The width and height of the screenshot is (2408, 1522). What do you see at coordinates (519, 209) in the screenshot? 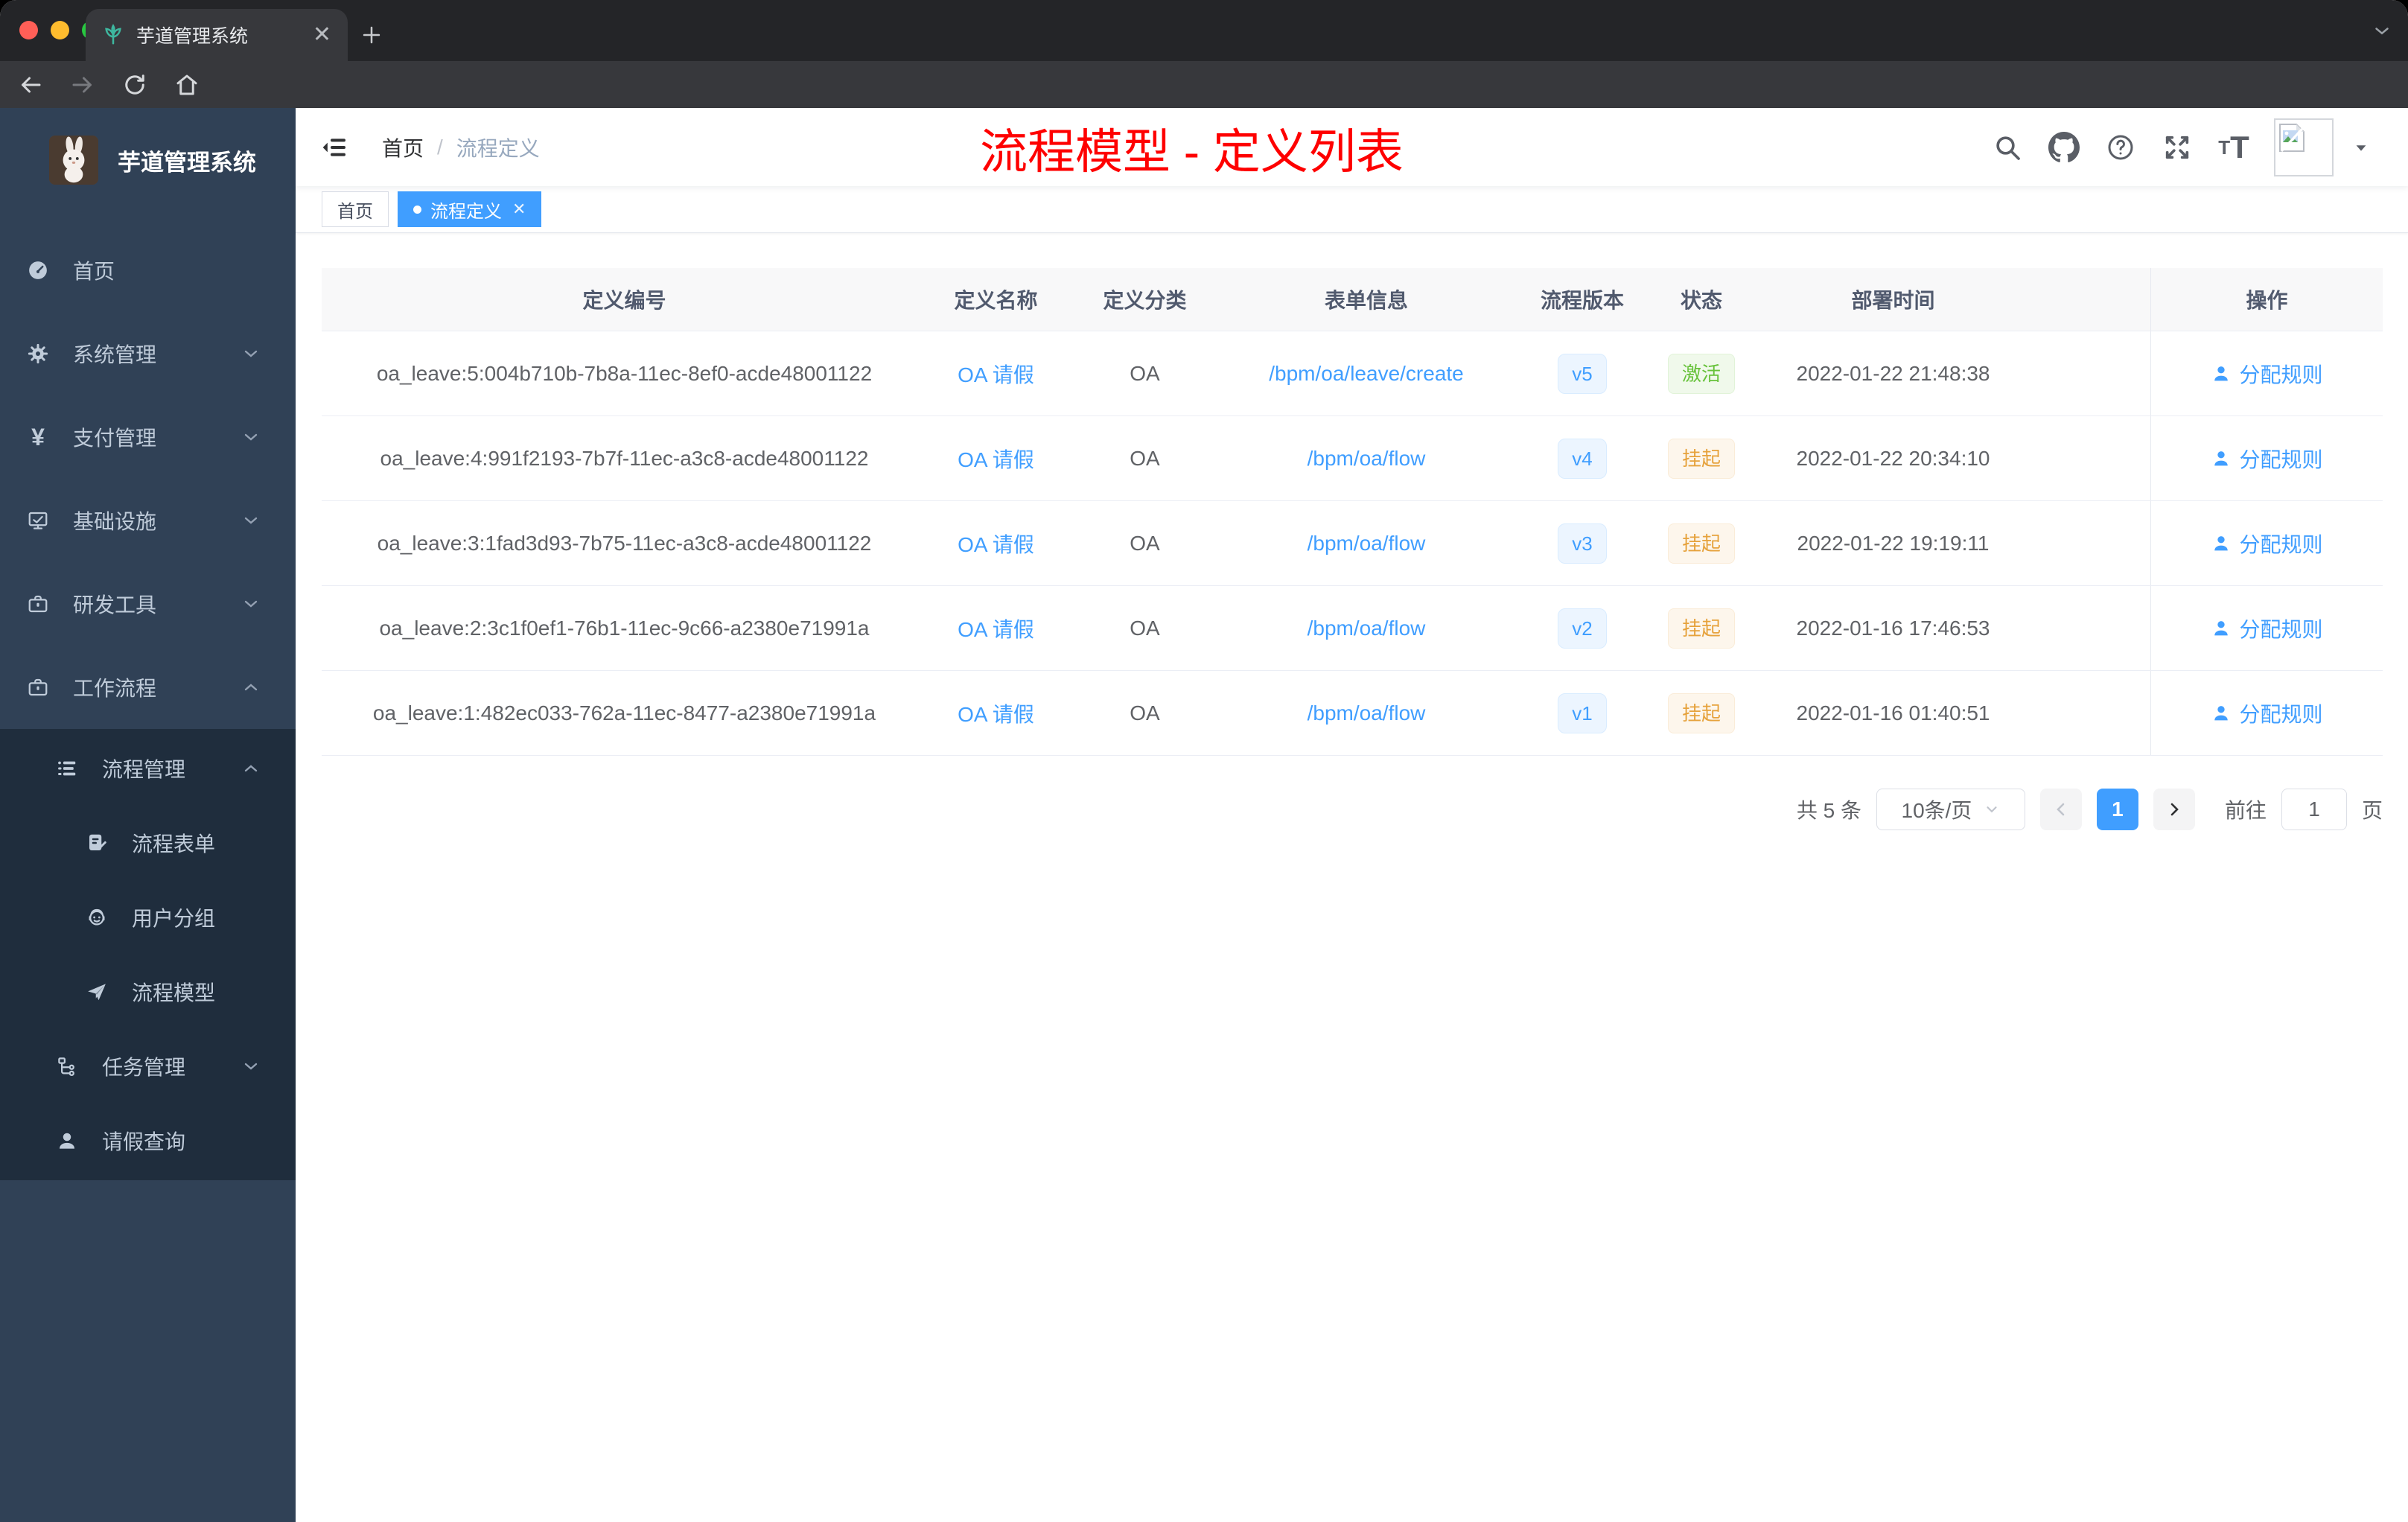
I see `tag-close-icon: ✕` at bounding box center [519, 209].